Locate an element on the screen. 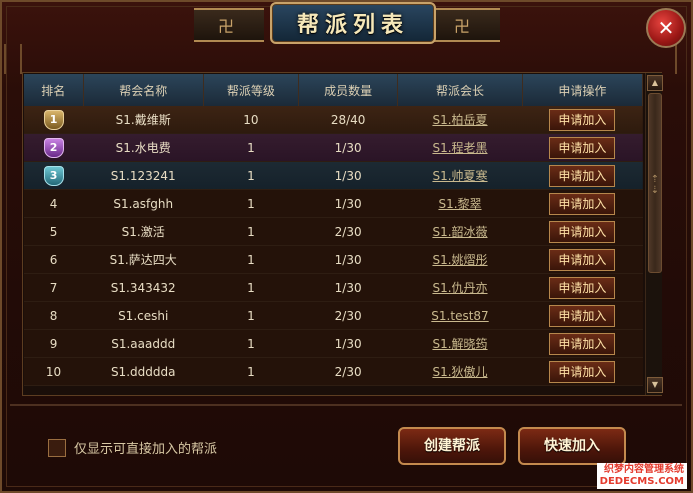  rank-cell: 1 is located at coordinates (54, 120).